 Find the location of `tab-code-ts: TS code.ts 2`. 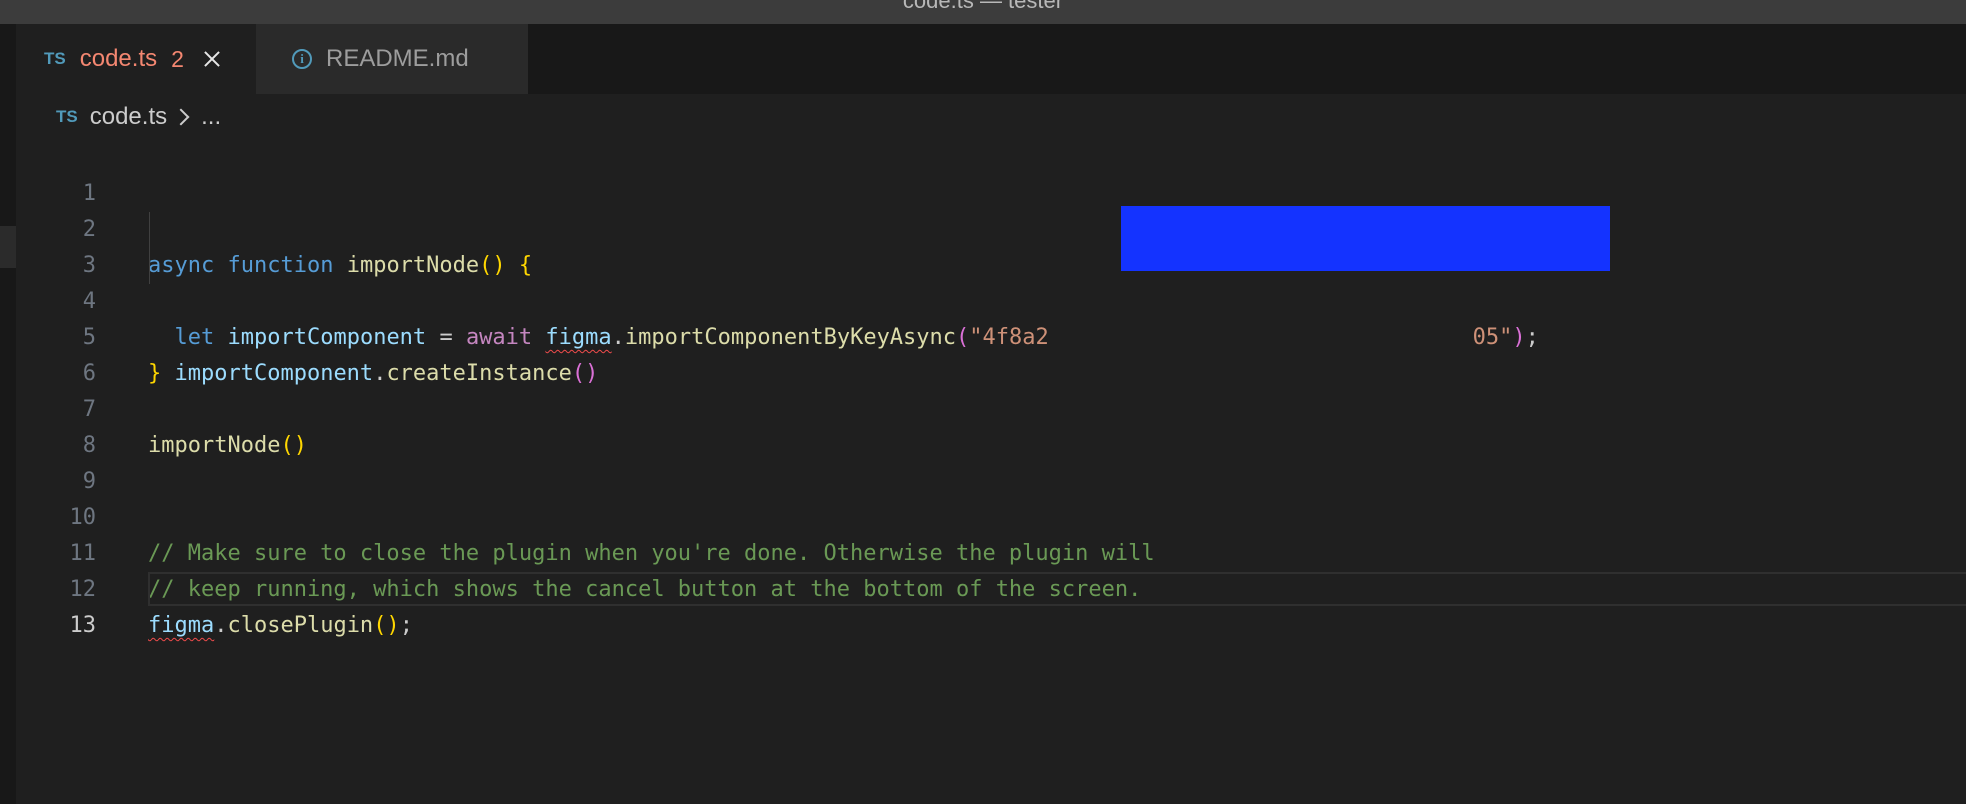

tab-code-ts: TS code.ts 2 is located at coordinates (136, 59).